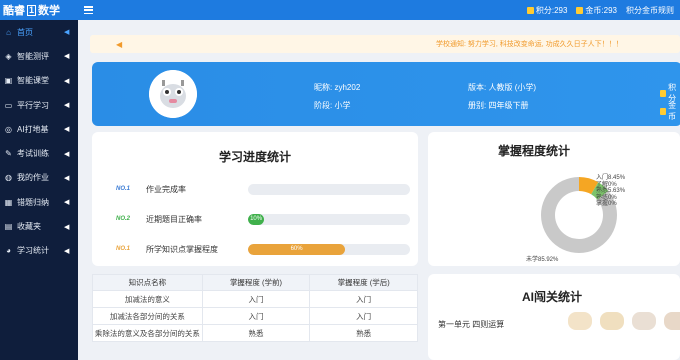 The image size is (680, 360). Describe the element at coordinates (363, 282) in the screenshot. I see `table-header: 掌握程度 (学后)` at that location.